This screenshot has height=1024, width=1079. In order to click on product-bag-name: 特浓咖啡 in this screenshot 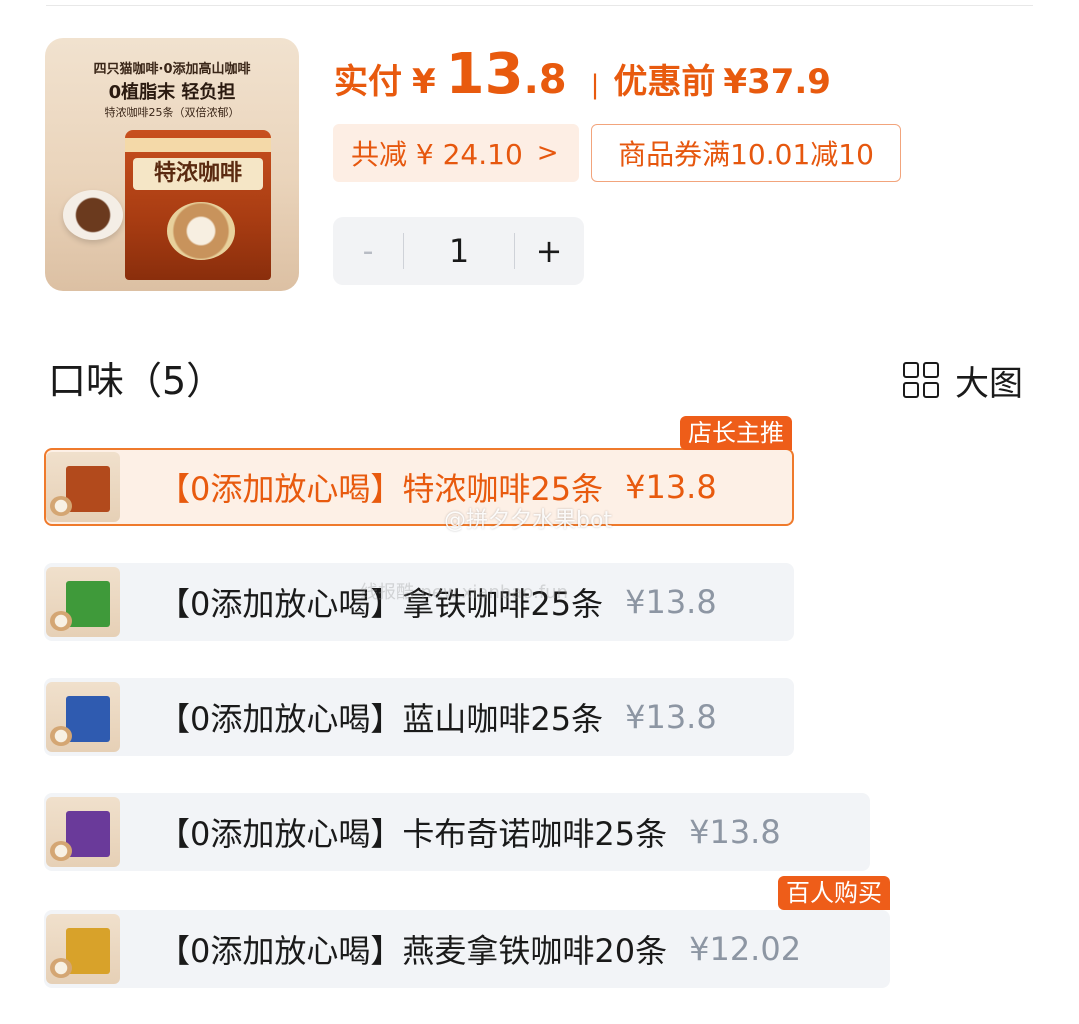, I will do `click(198, 174)`.